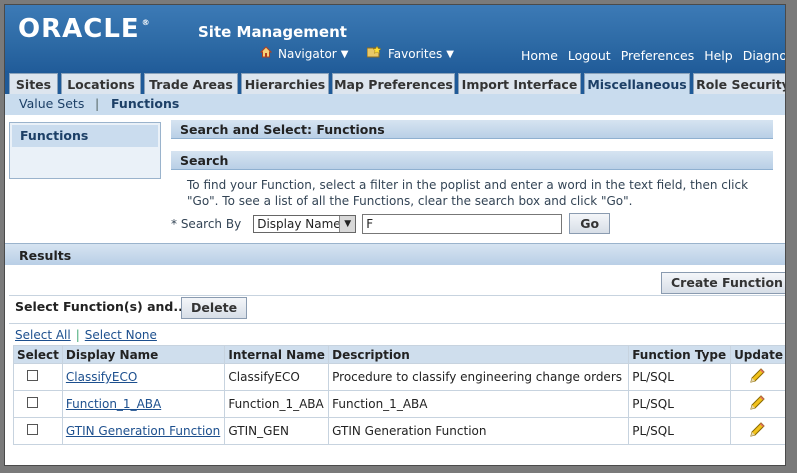 This screenshot has width=797, height=473. Describe the element at coordinates (85, 136) in the screenshot. I see `sidenav-item-functions: Functions` at that location.